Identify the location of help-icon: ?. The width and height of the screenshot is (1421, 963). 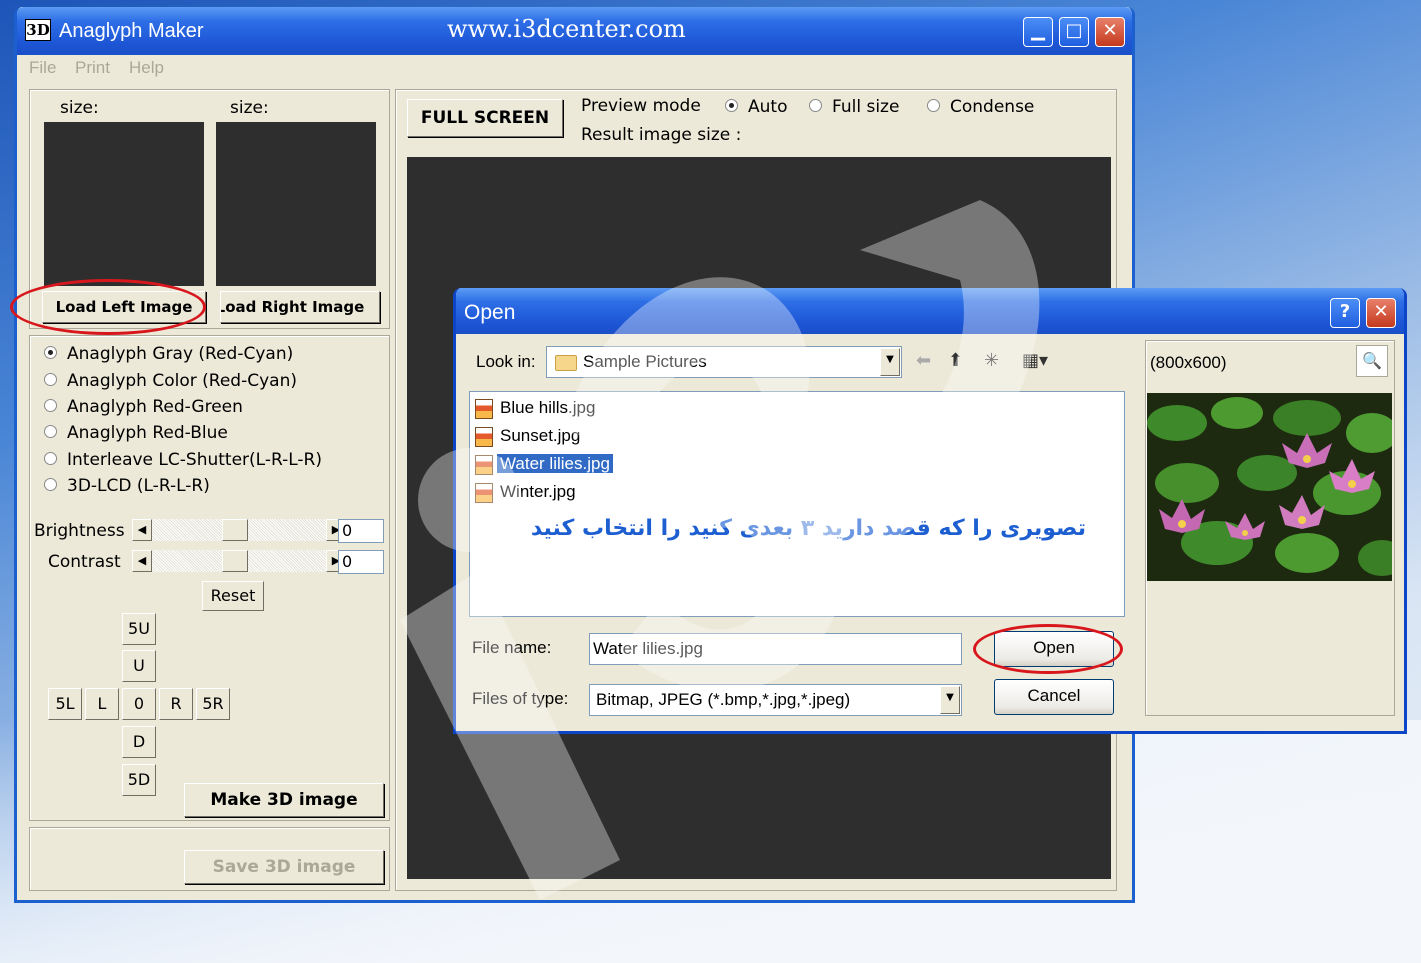
(1345, 313).